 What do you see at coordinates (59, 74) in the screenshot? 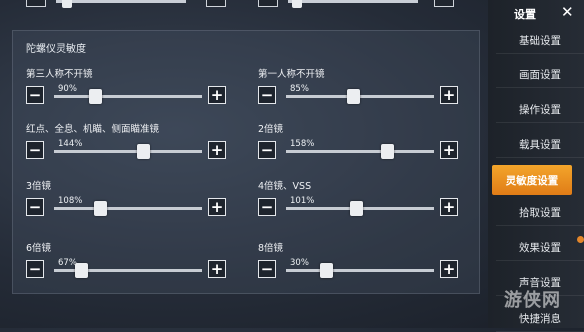
I see `slider-label: 第三人称不开镜` at bounding box center [59, 74].